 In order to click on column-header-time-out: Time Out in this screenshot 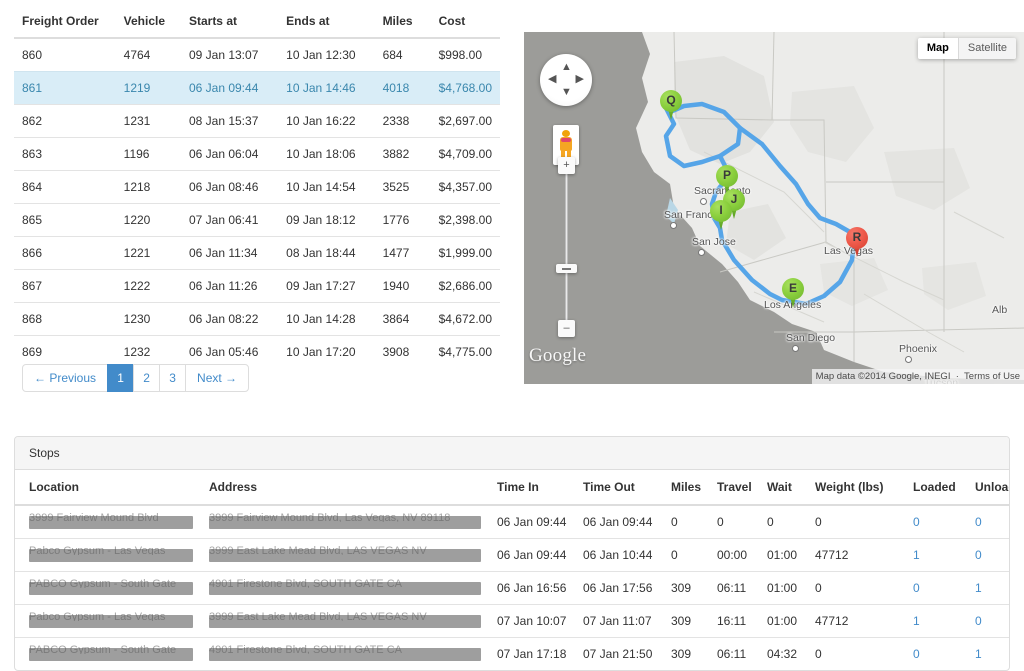, I will do `click(619, 488)`.